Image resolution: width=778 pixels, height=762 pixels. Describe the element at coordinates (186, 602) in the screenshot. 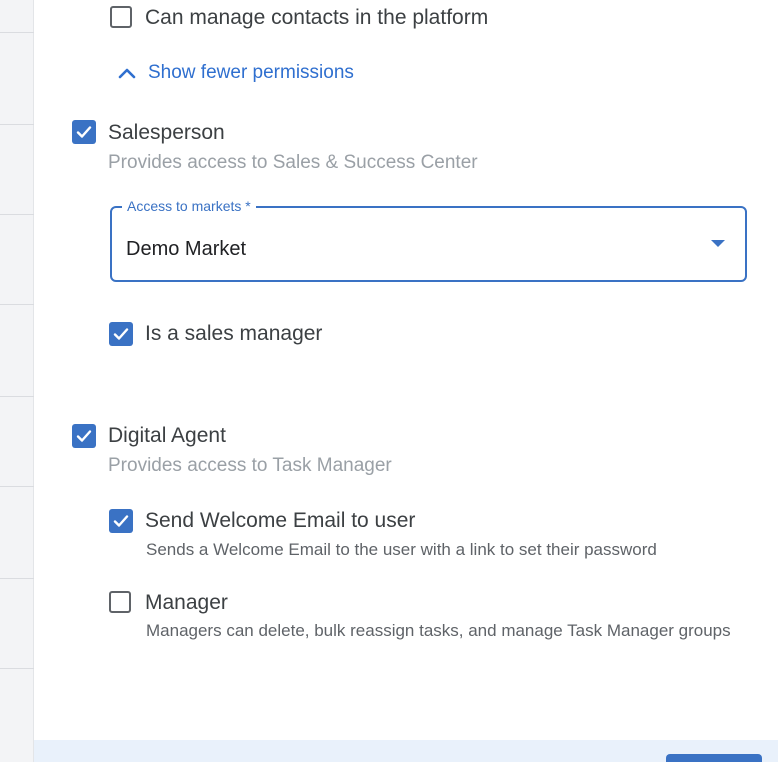

I see `manager-label: Manager` at that location.